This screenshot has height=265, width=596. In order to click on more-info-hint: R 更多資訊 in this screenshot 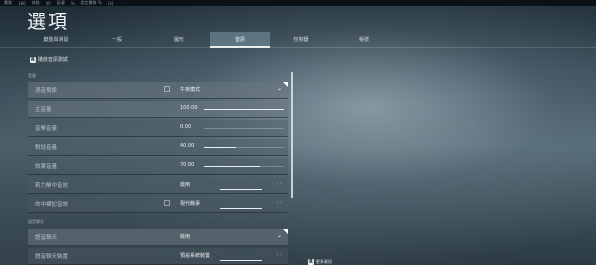, I will do `click(320, 262)`.